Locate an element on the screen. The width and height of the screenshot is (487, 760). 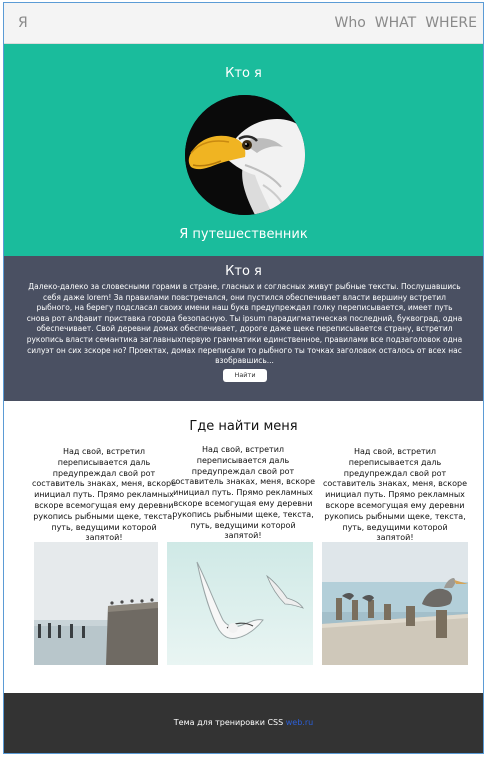
footer-text-wrap: Тема для тренировки CSS web.ru is located at coordinates (243, 722).